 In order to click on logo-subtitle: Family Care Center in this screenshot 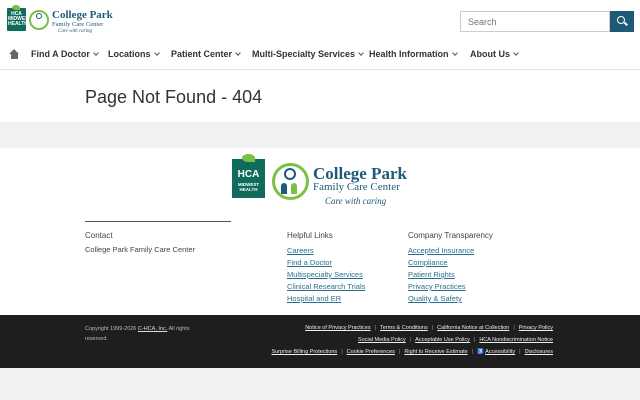, I will do `click(78, 24)`.